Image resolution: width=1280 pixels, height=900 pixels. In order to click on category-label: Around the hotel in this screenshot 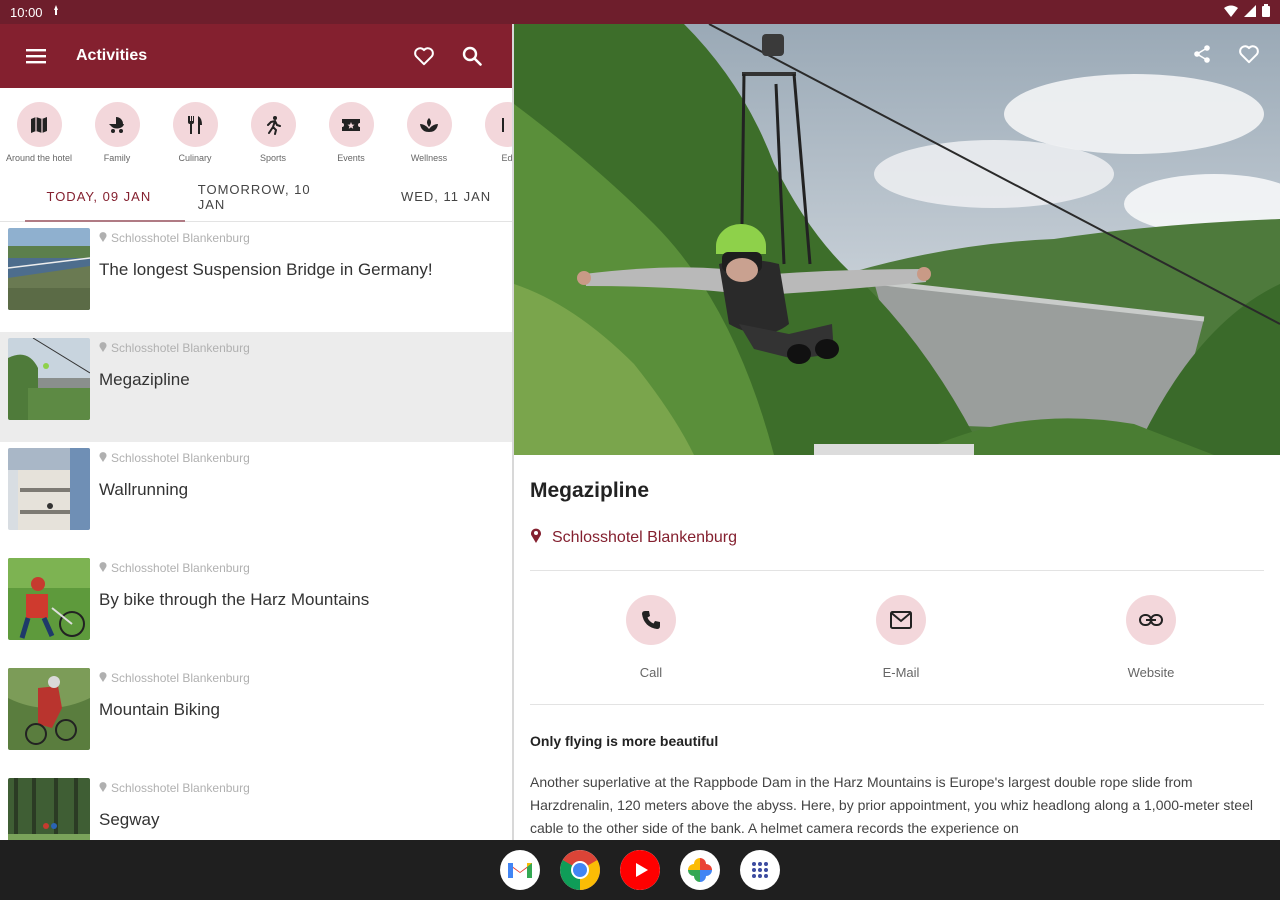, I will do `click(39, 158)`.